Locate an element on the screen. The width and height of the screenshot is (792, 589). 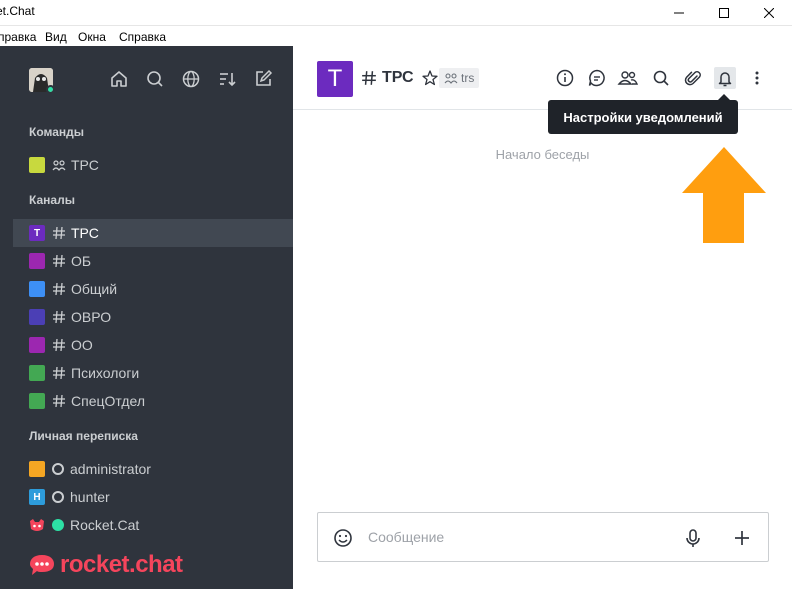
sidebar-item-label: administrator is located at coordinates (110, 469).